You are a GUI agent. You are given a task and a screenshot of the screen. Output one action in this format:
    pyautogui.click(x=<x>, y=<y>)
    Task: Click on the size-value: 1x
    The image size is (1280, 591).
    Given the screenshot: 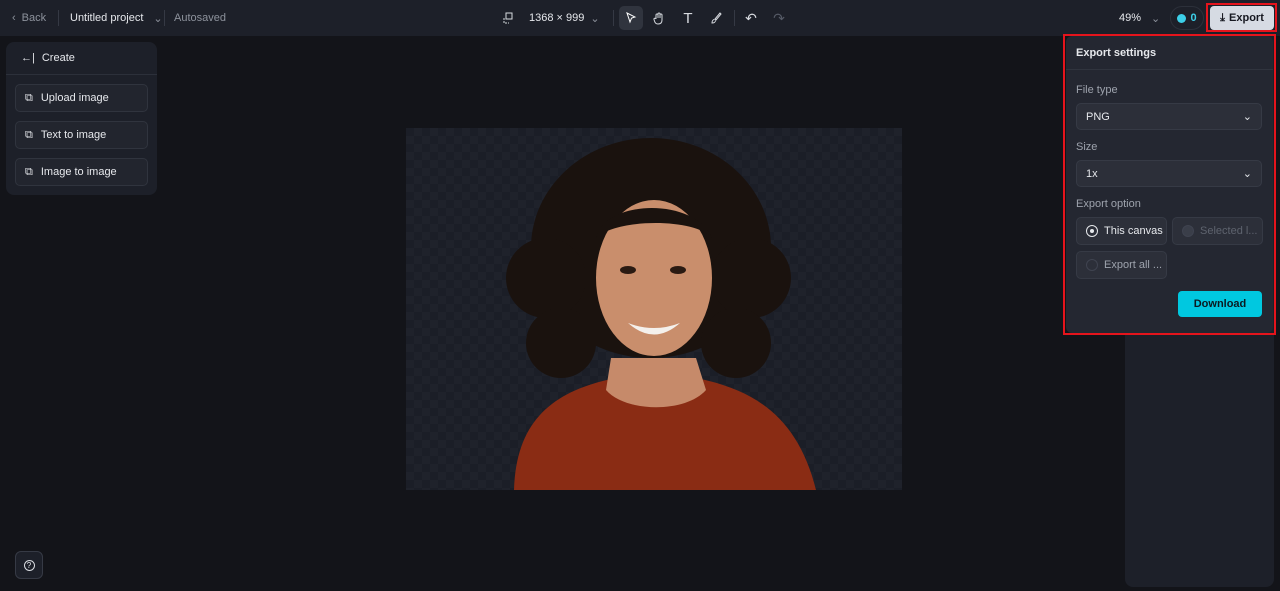 What is the action you would take?
    pyautogui.click(x=1092, y=173)
    